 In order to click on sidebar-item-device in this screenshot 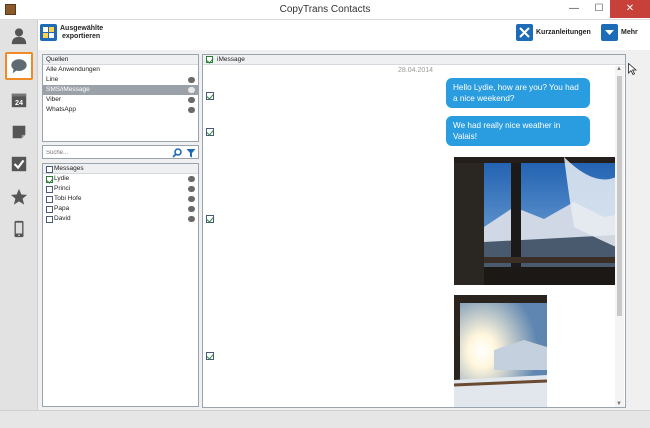, I will do `click(19, 229)`.